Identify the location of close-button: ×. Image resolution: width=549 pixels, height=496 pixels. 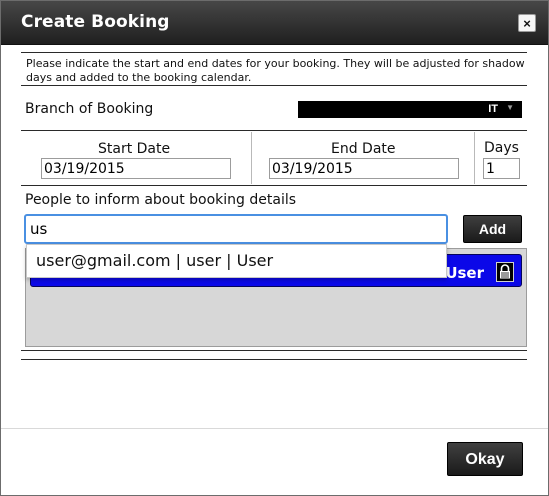
(527, 23).